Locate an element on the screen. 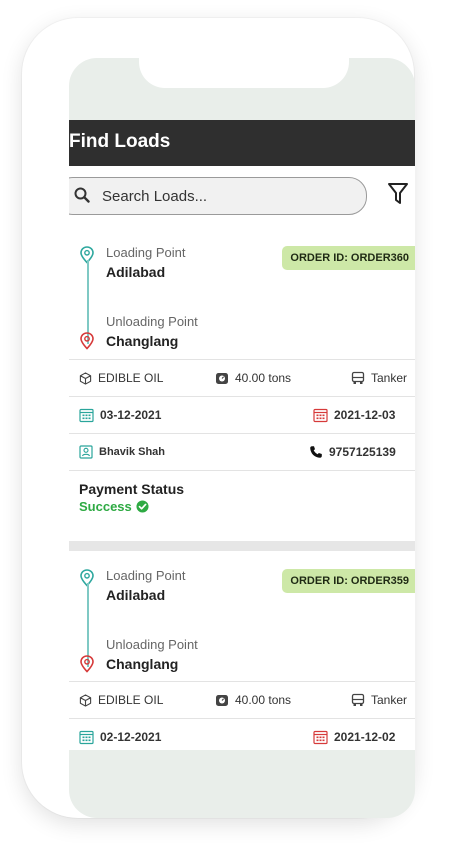 This screenshot has width=456, height=862. phone-cell: 9757125139 is located at coordinates (352, 452).